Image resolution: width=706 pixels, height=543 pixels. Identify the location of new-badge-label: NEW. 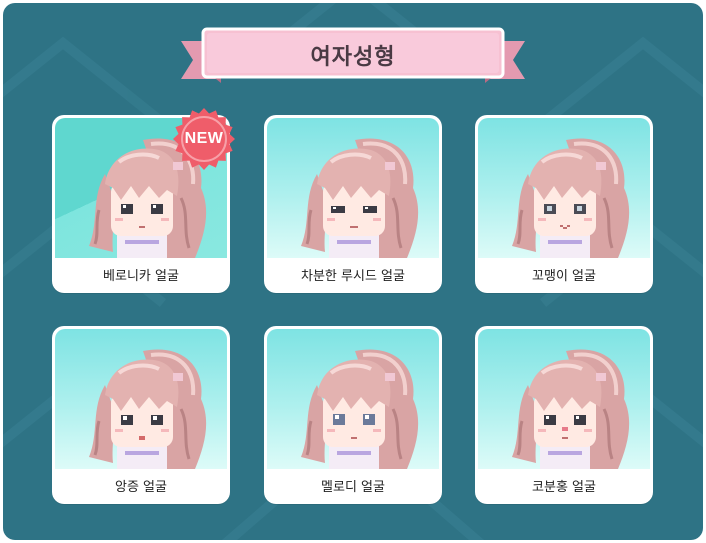
(204, 138).